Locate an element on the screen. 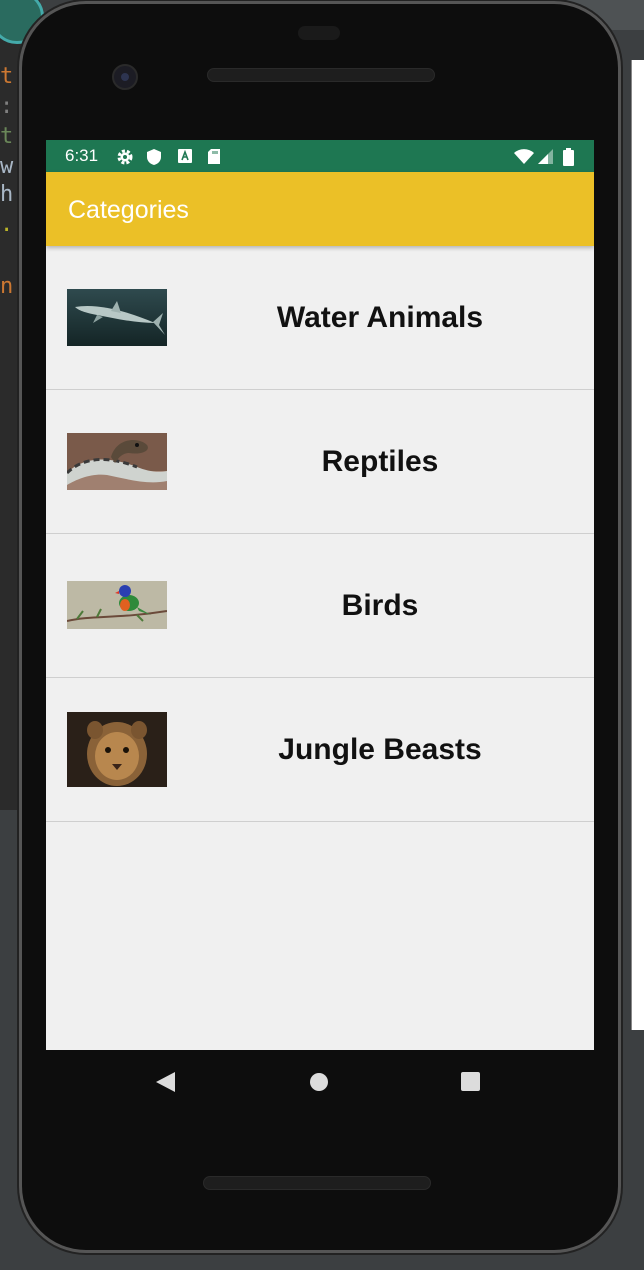 The image size is (644, 1270). settings-icon is located at coordinates (125, 157).